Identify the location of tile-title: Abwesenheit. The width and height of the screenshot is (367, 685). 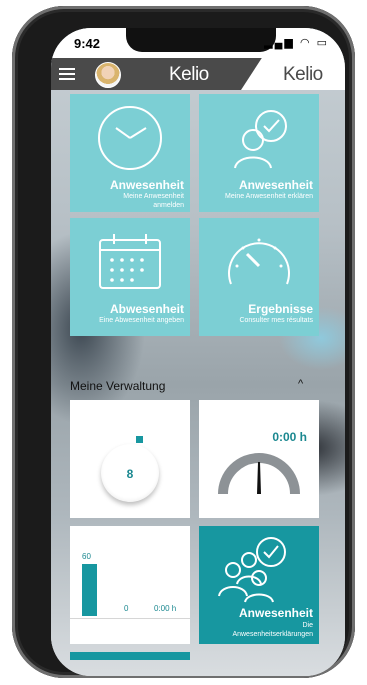
(146, 309).